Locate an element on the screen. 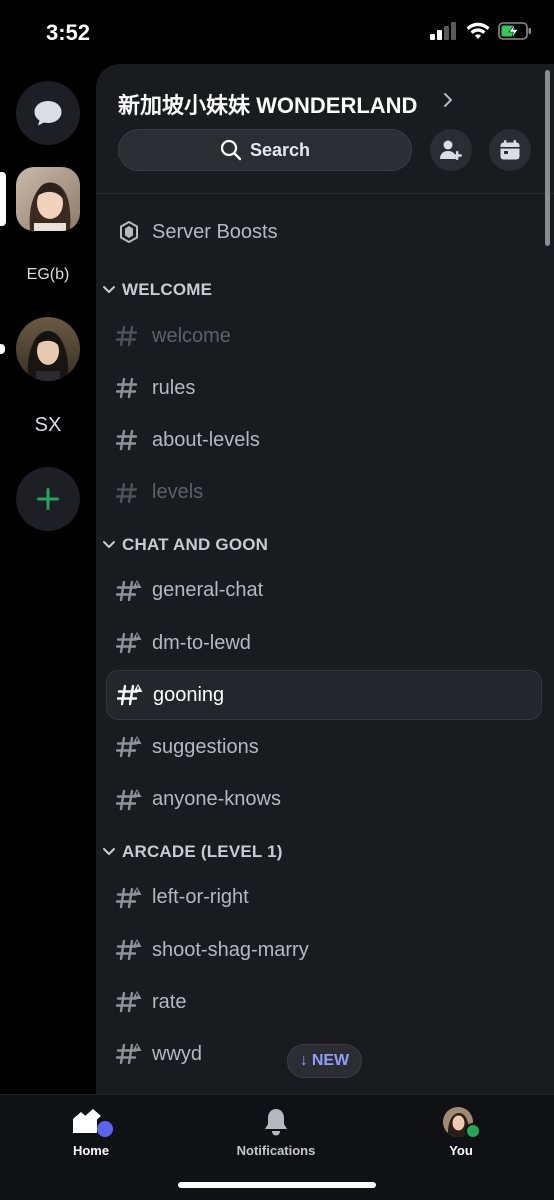 The height and width of the screenshot is (1200, 554). home-indicator is located at coordinates (277, 1185).